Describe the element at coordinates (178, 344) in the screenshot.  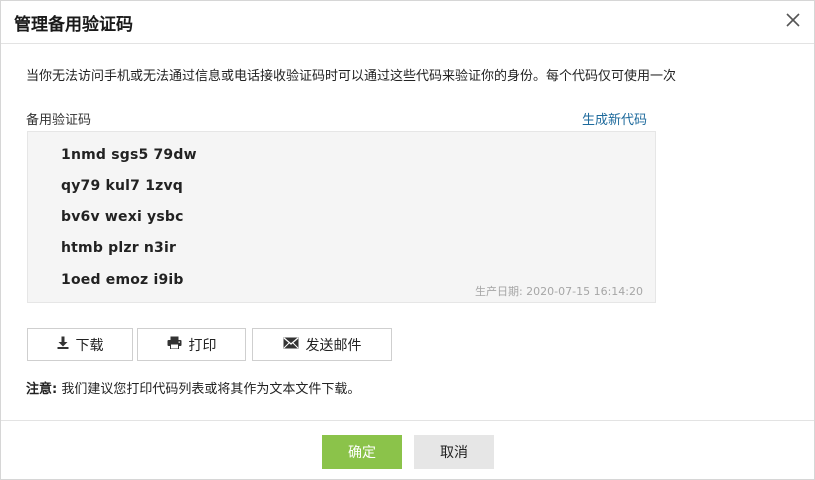
I see `printer-icon` at that location.